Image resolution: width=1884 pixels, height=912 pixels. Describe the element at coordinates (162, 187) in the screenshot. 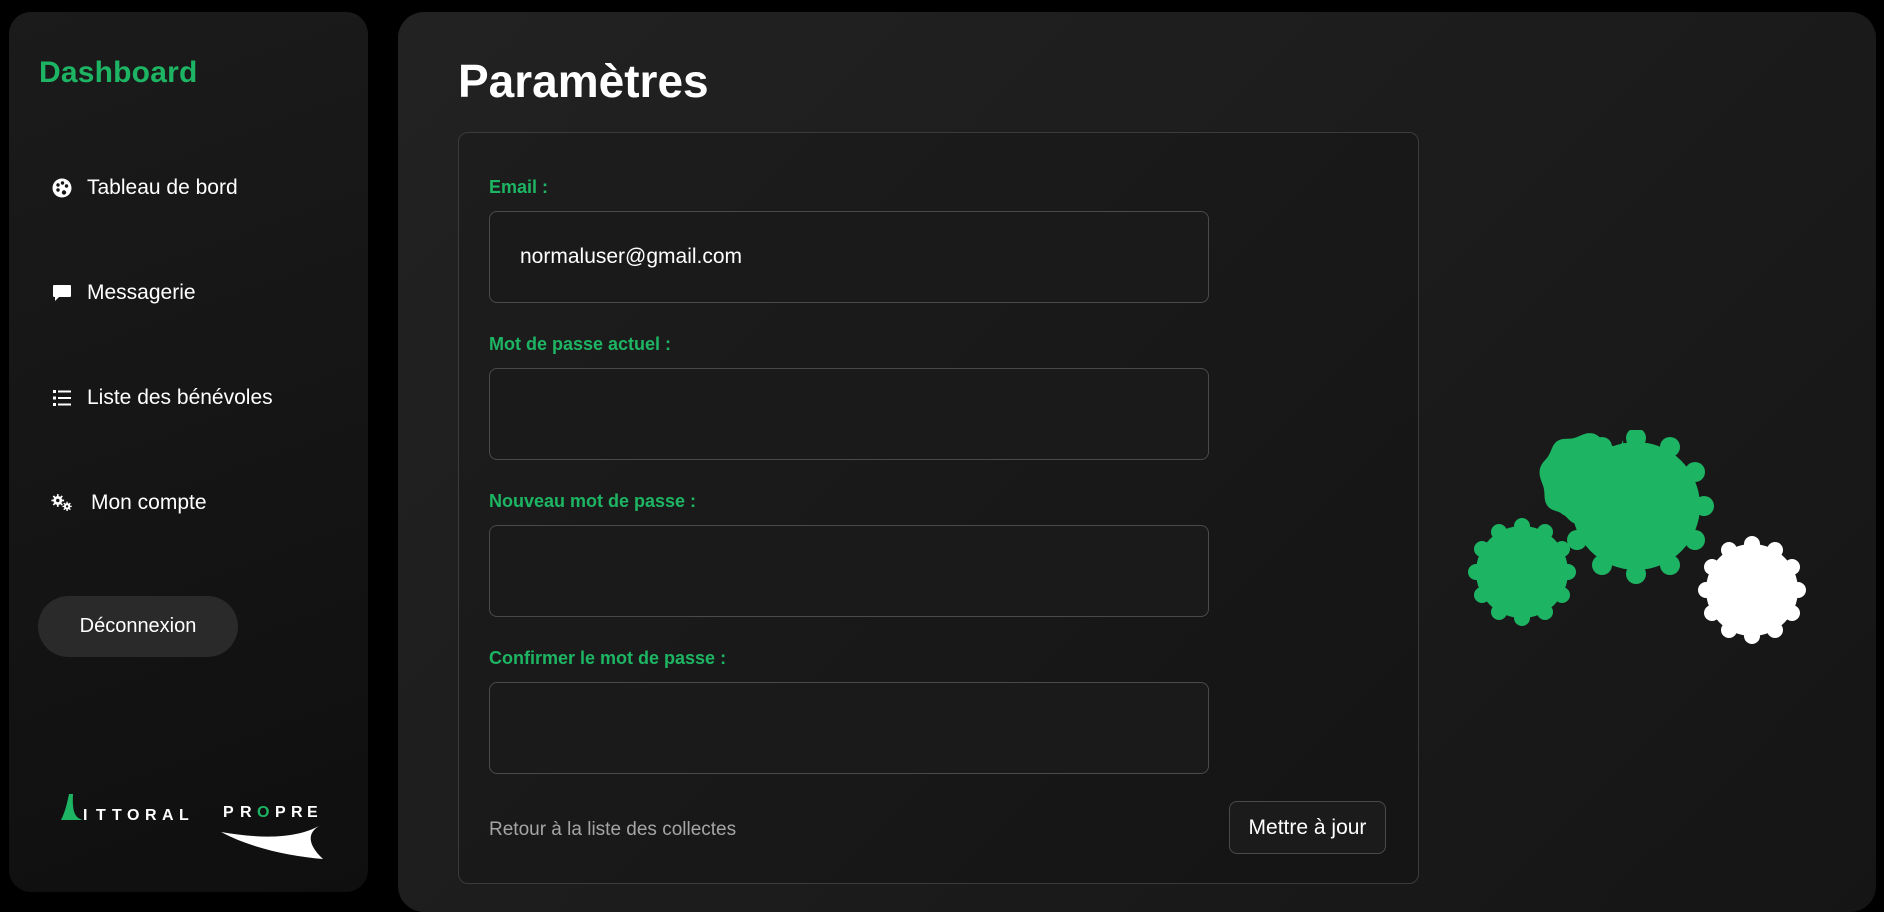

I see `sidebar-item-label: Tableau de bord` at that location.